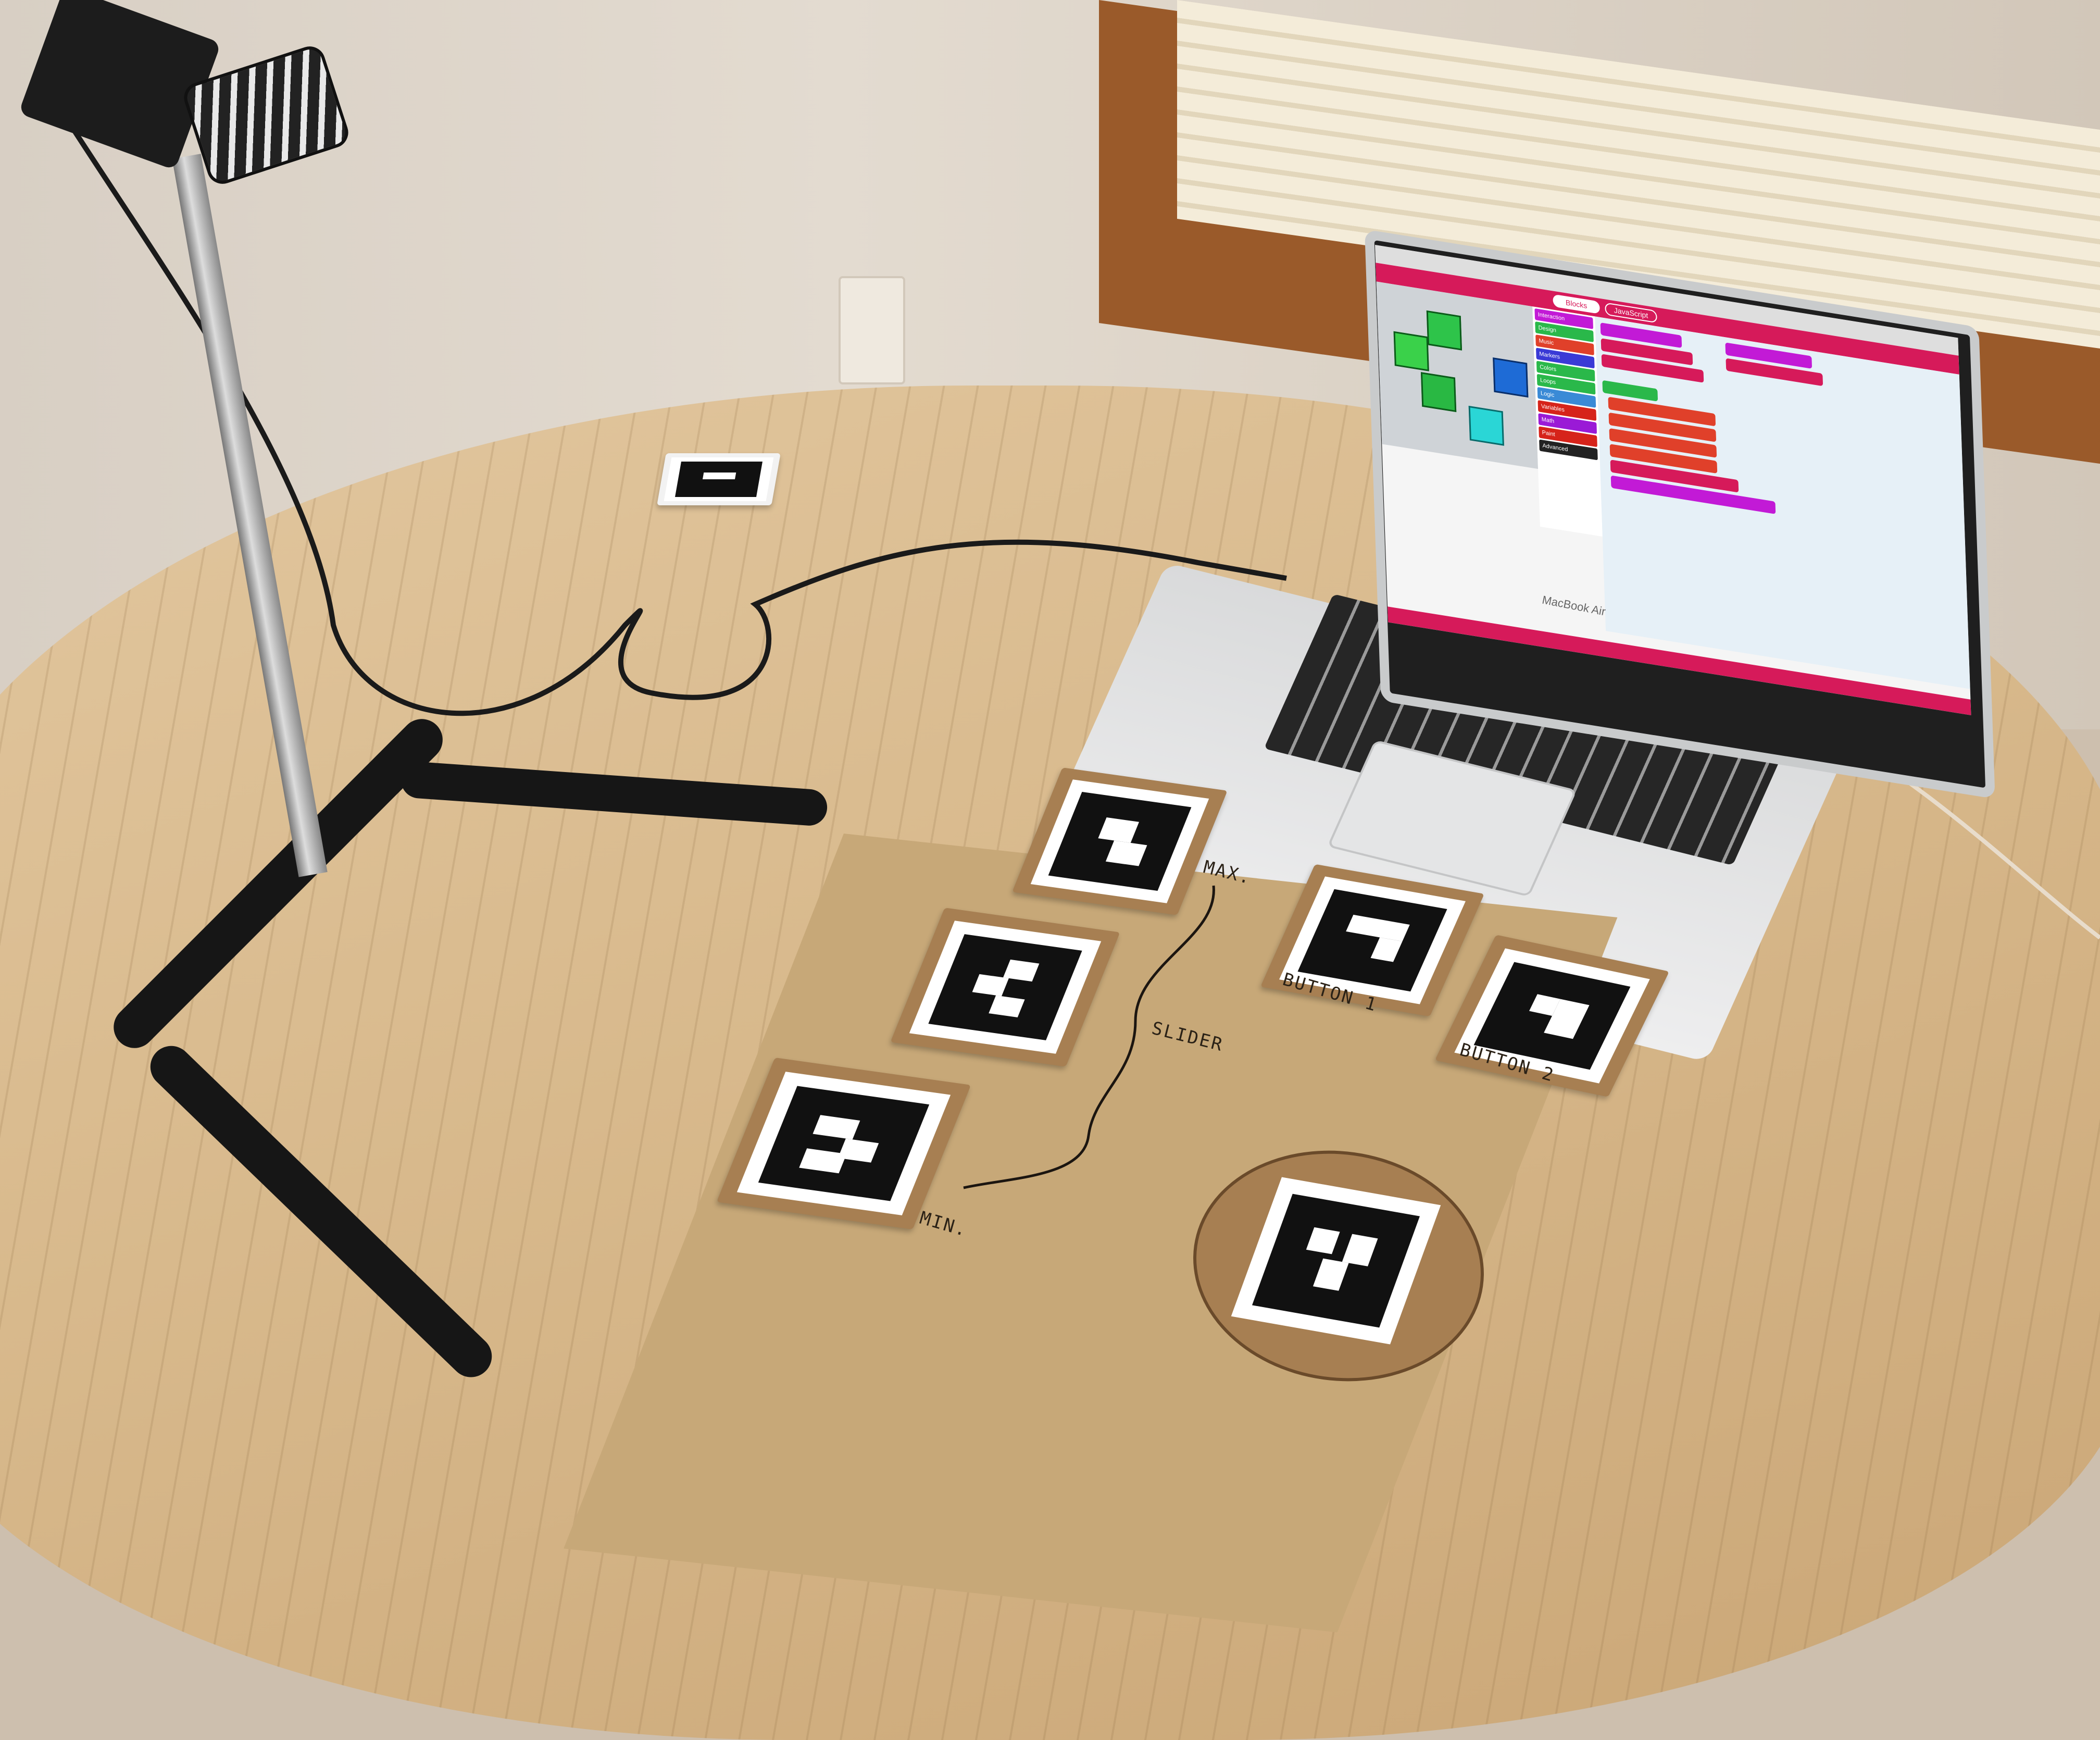 The height and width of the screenshot is (1740, 2100). I want to click on marker-slider, so click(1005, 987).